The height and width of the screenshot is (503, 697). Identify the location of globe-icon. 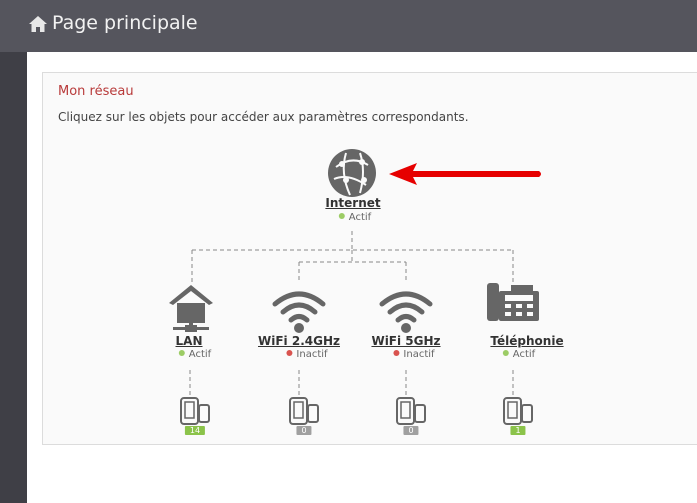
(352, 173).